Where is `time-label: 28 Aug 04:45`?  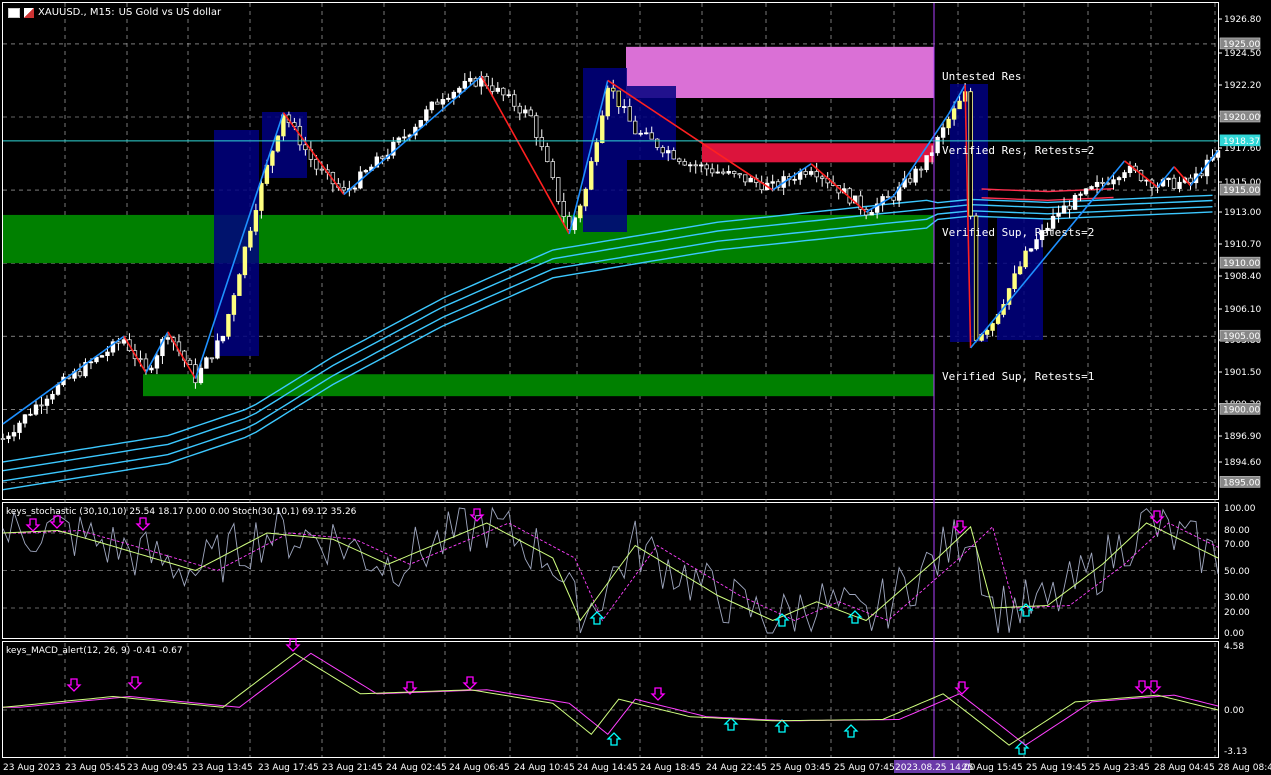 time-label: 28 Aug 04:45 is located at coordinates (1184, 768).